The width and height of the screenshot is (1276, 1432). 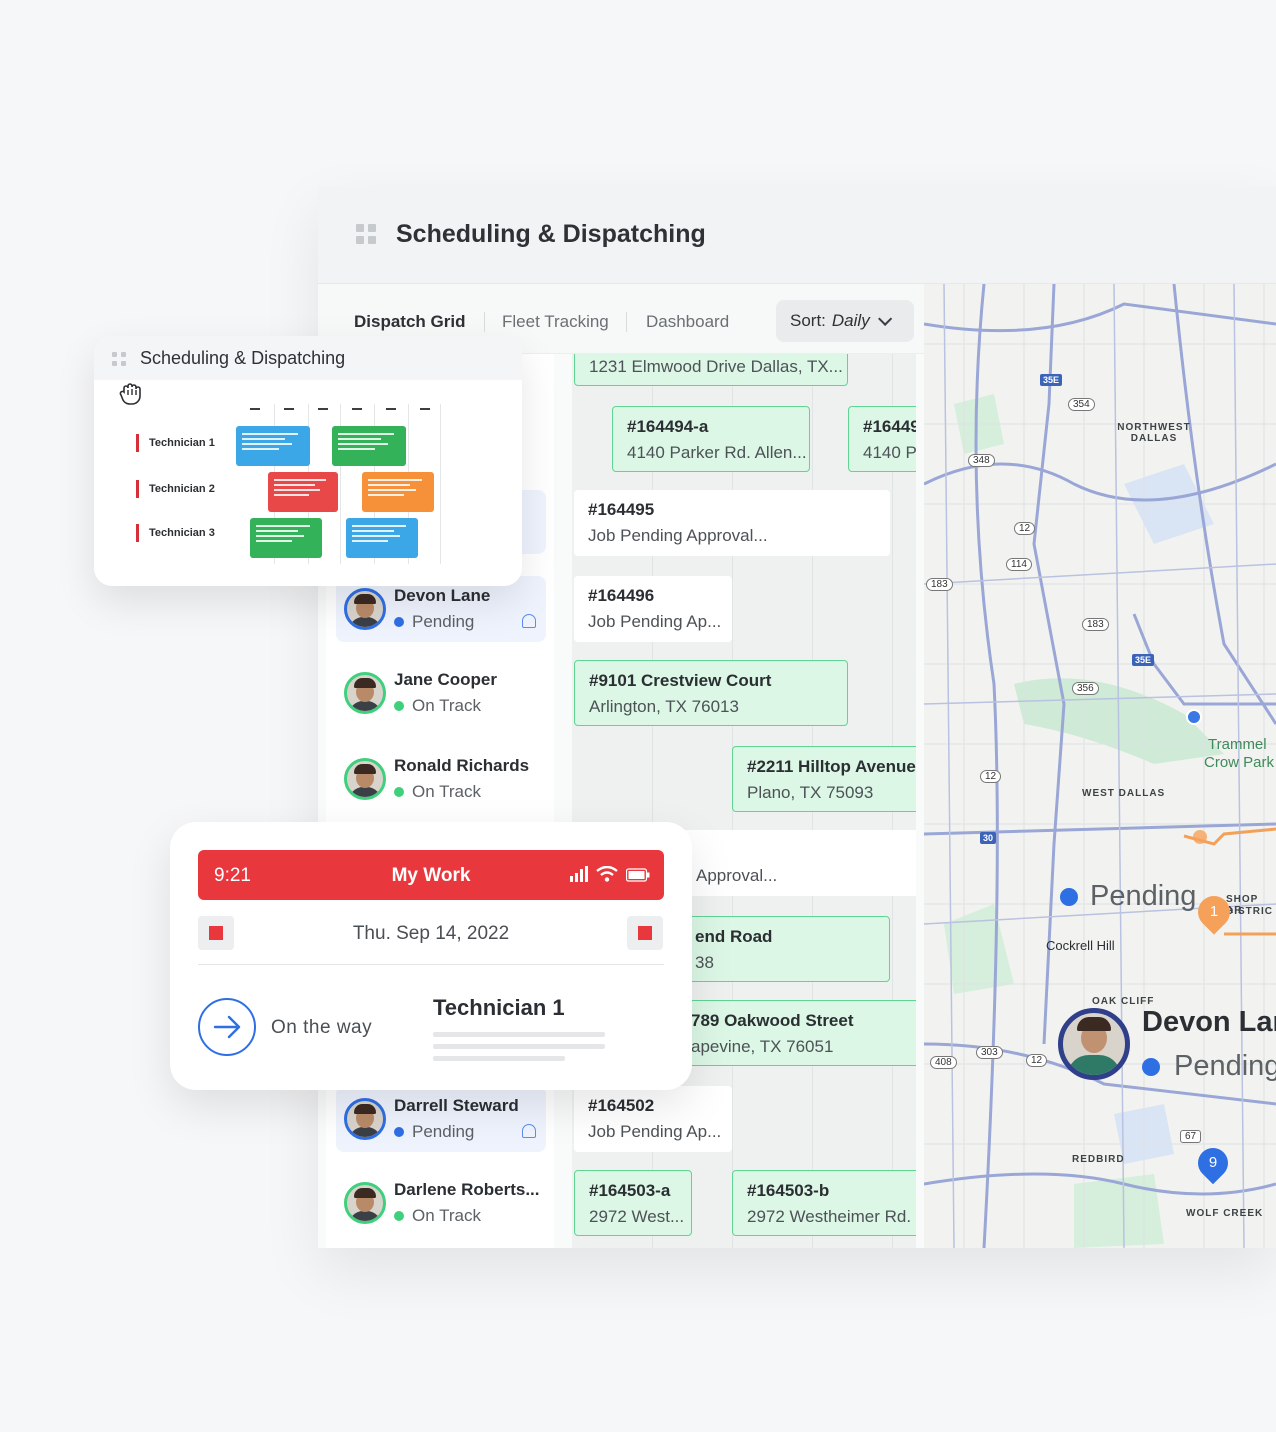 I want to click on status-icons, so click(x=610, y=874).